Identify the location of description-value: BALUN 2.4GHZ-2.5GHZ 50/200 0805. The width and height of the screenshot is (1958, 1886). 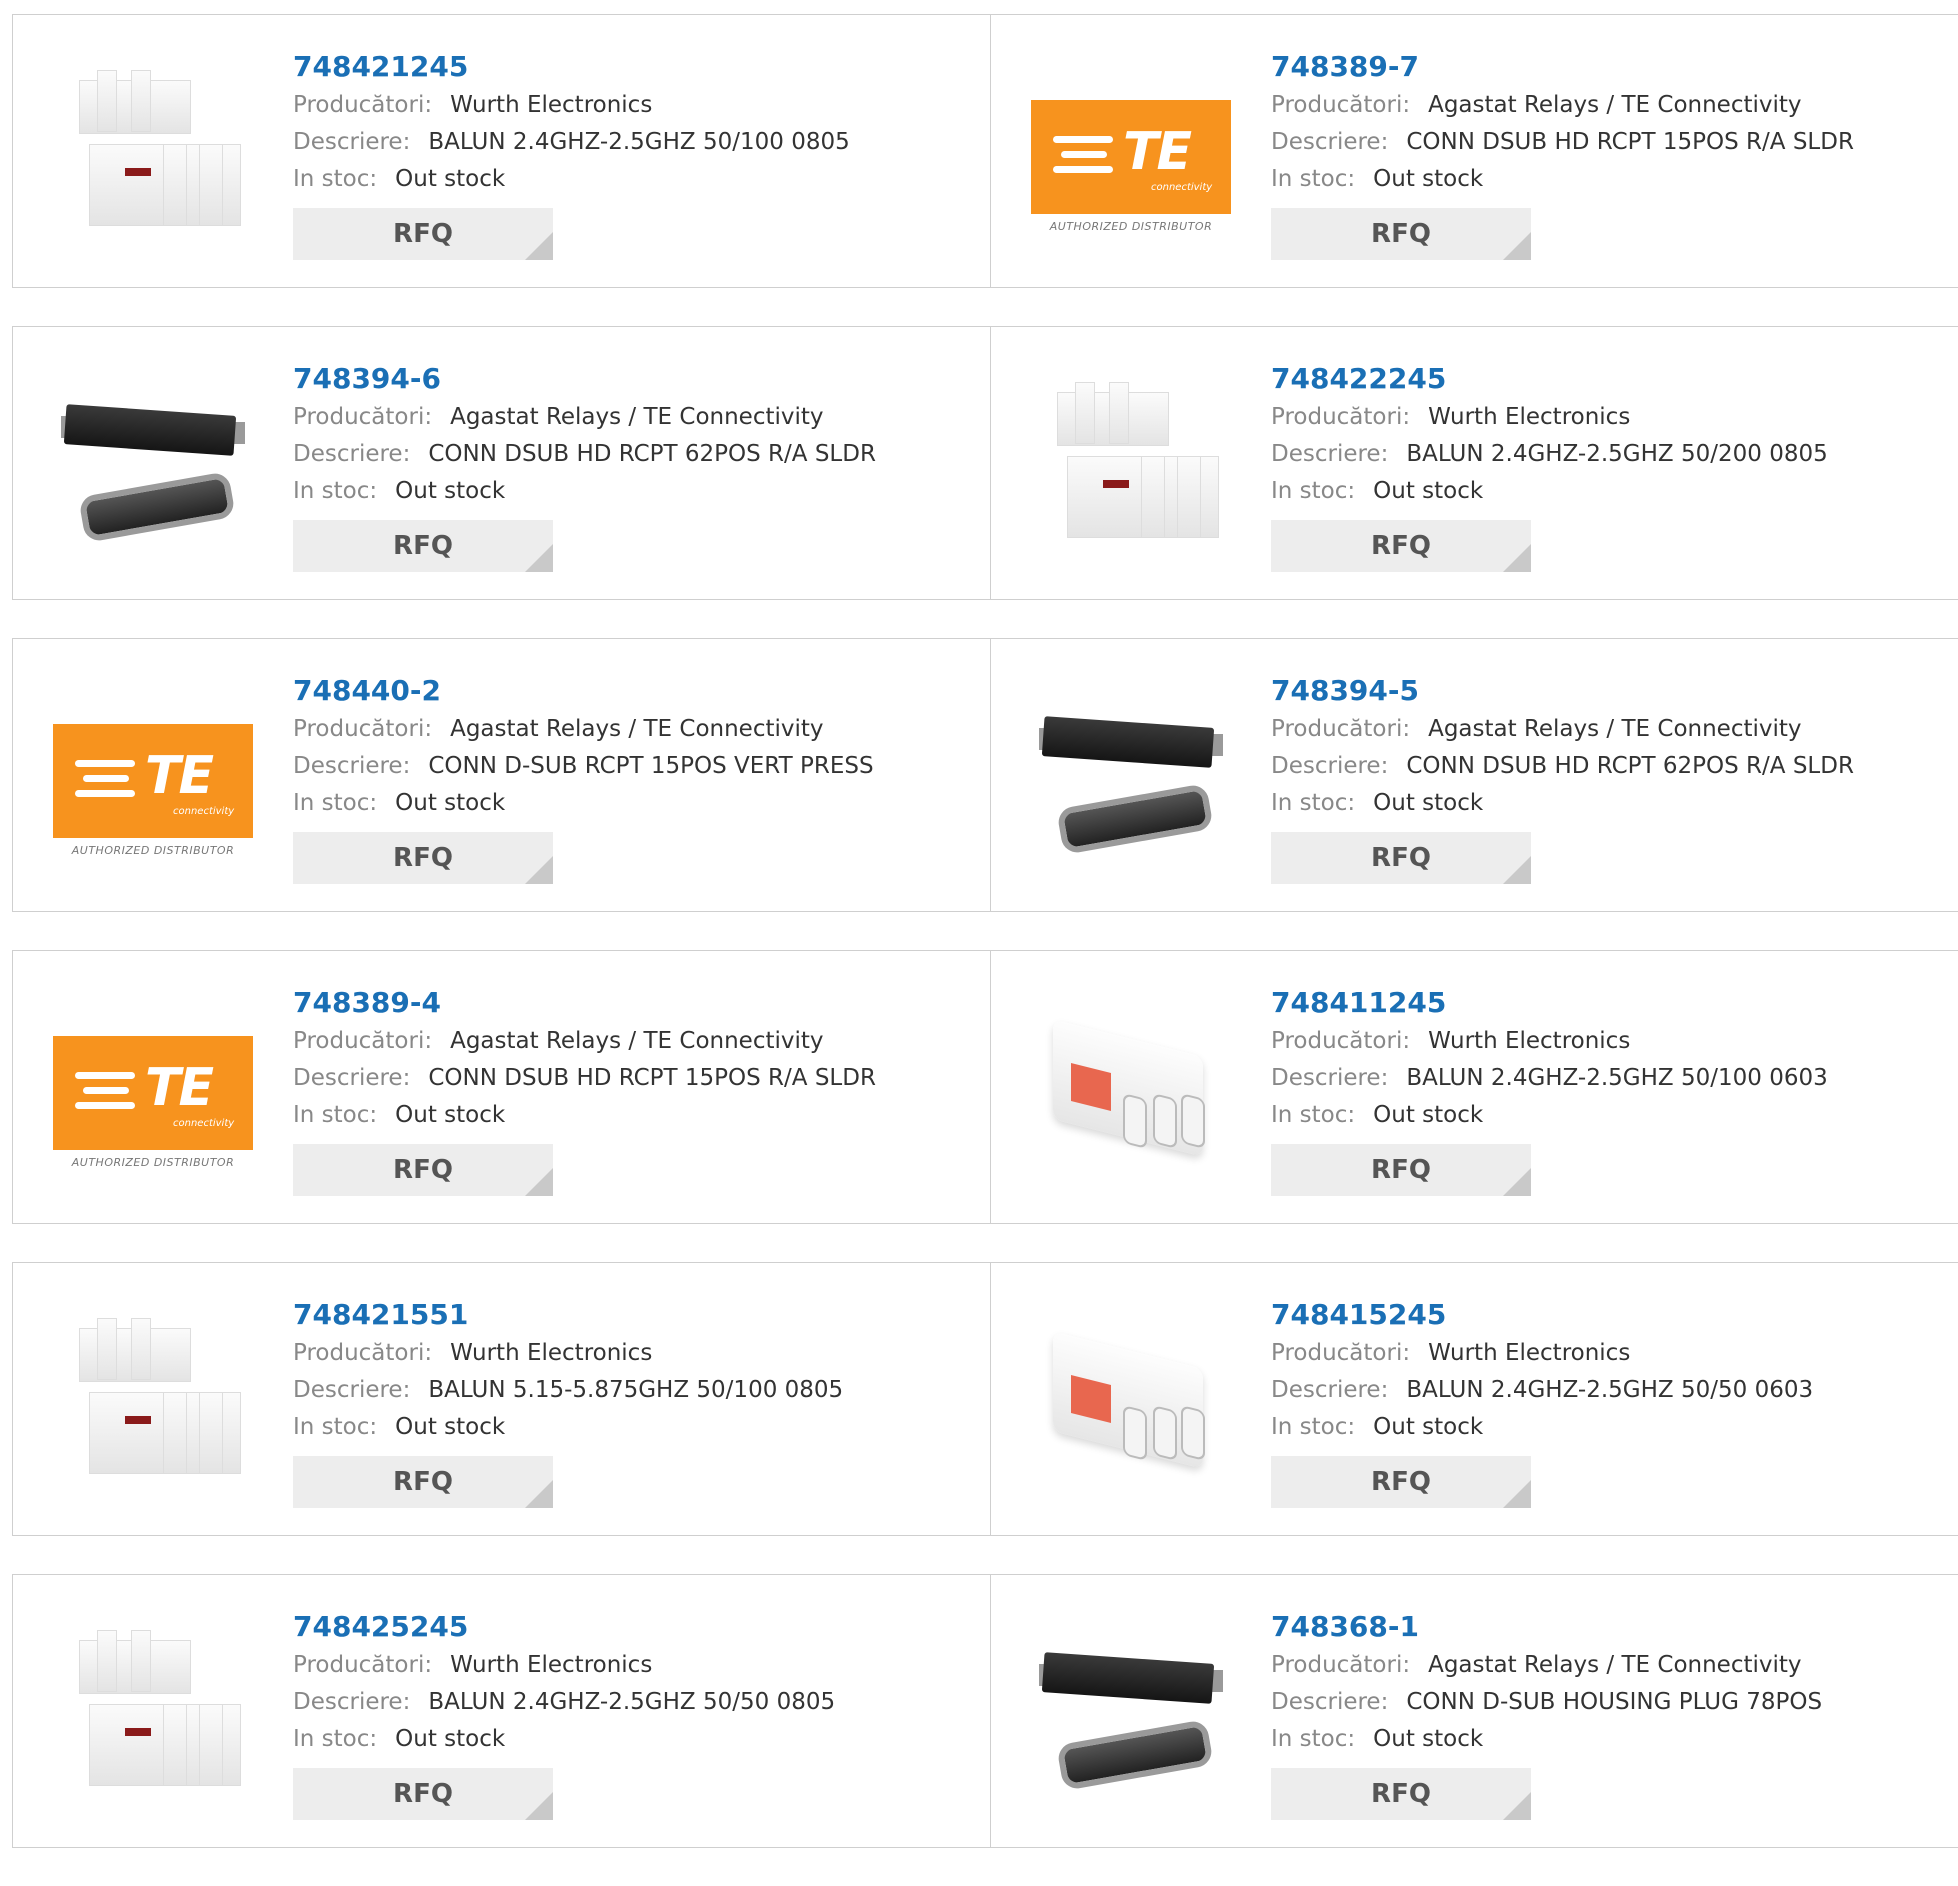
(1617, 454).